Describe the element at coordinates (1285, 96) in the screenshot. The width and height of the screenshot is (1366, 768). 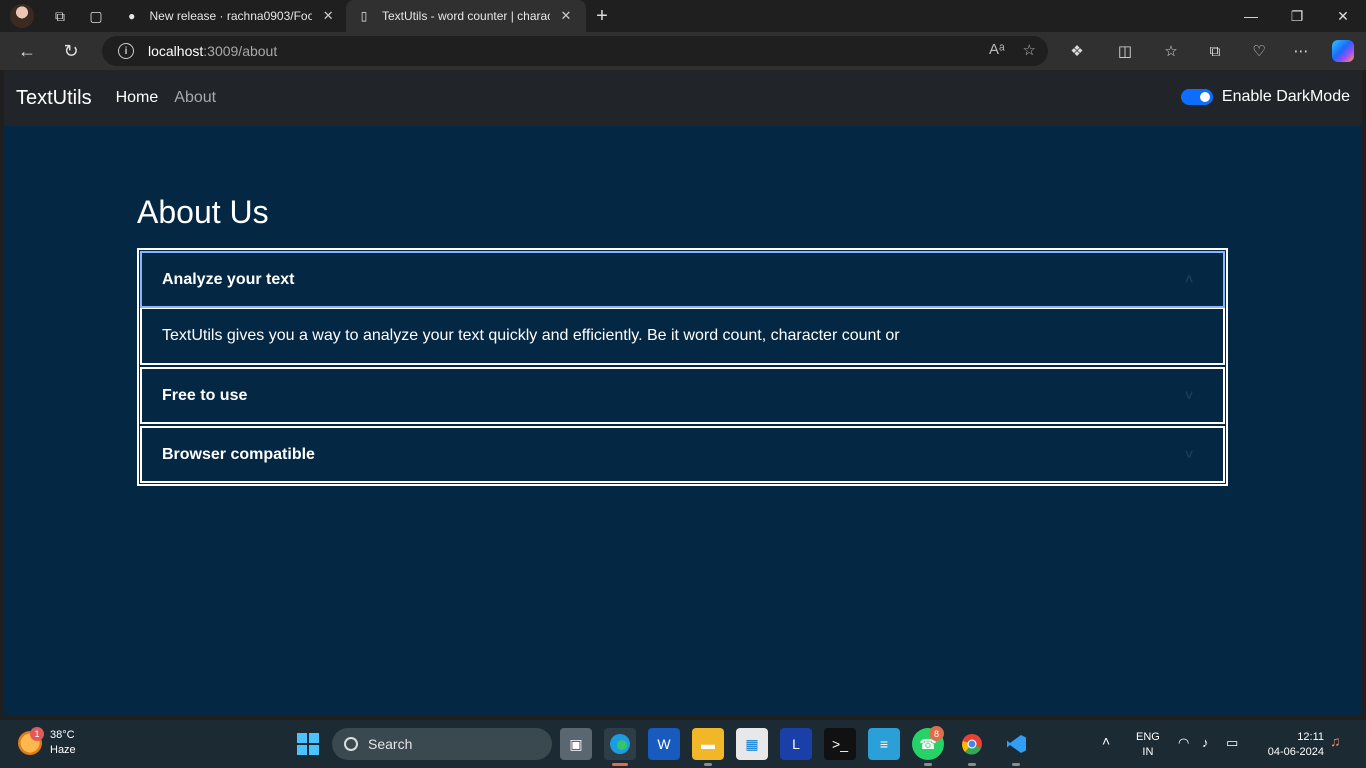
I see `darkmode-label: Enable DarkMode` at that location.